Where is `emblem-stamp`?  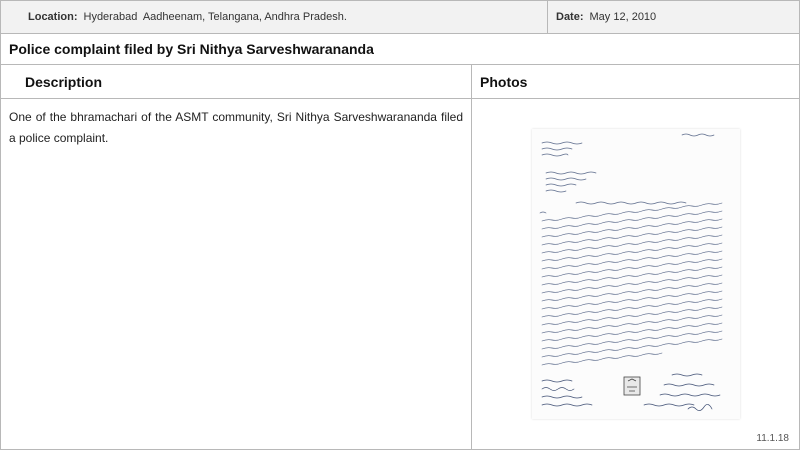 emblem-stamp is located at coordinates (632, 386).